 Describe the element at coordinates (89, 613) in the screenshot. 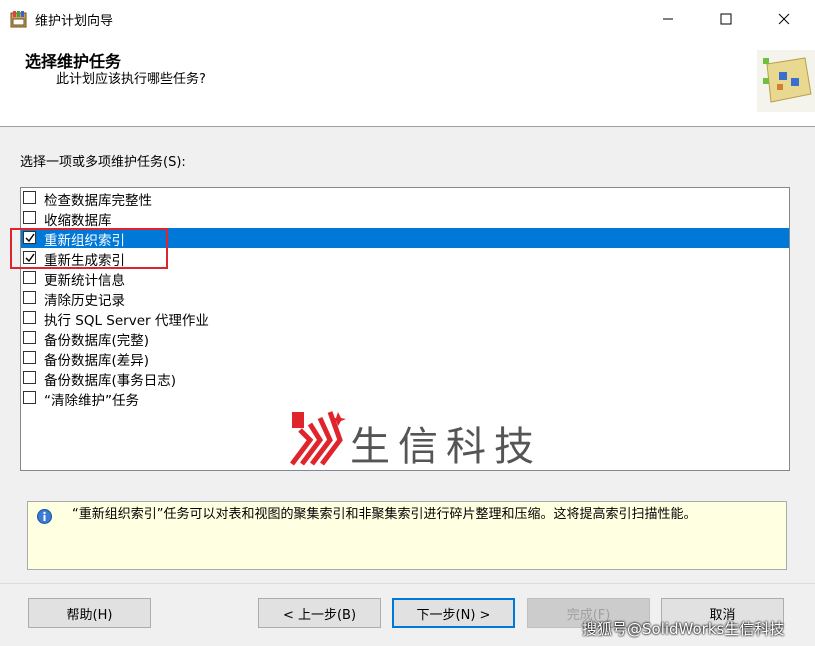

I see `help-button: 帮助(H)` at that location.